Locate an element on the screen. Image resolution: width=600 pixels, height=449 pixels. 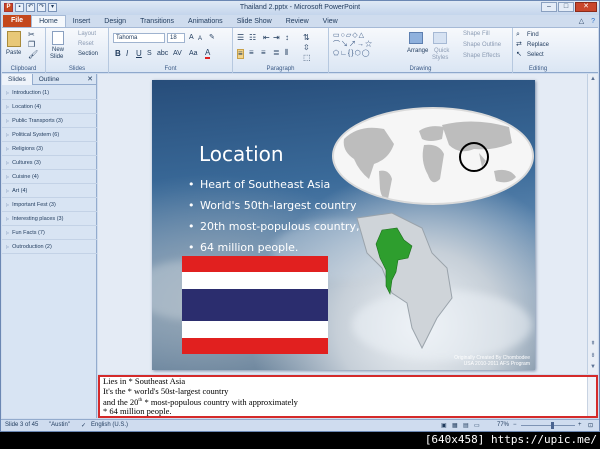
zoom-out-icon: − is located at coordinates (515, 425).